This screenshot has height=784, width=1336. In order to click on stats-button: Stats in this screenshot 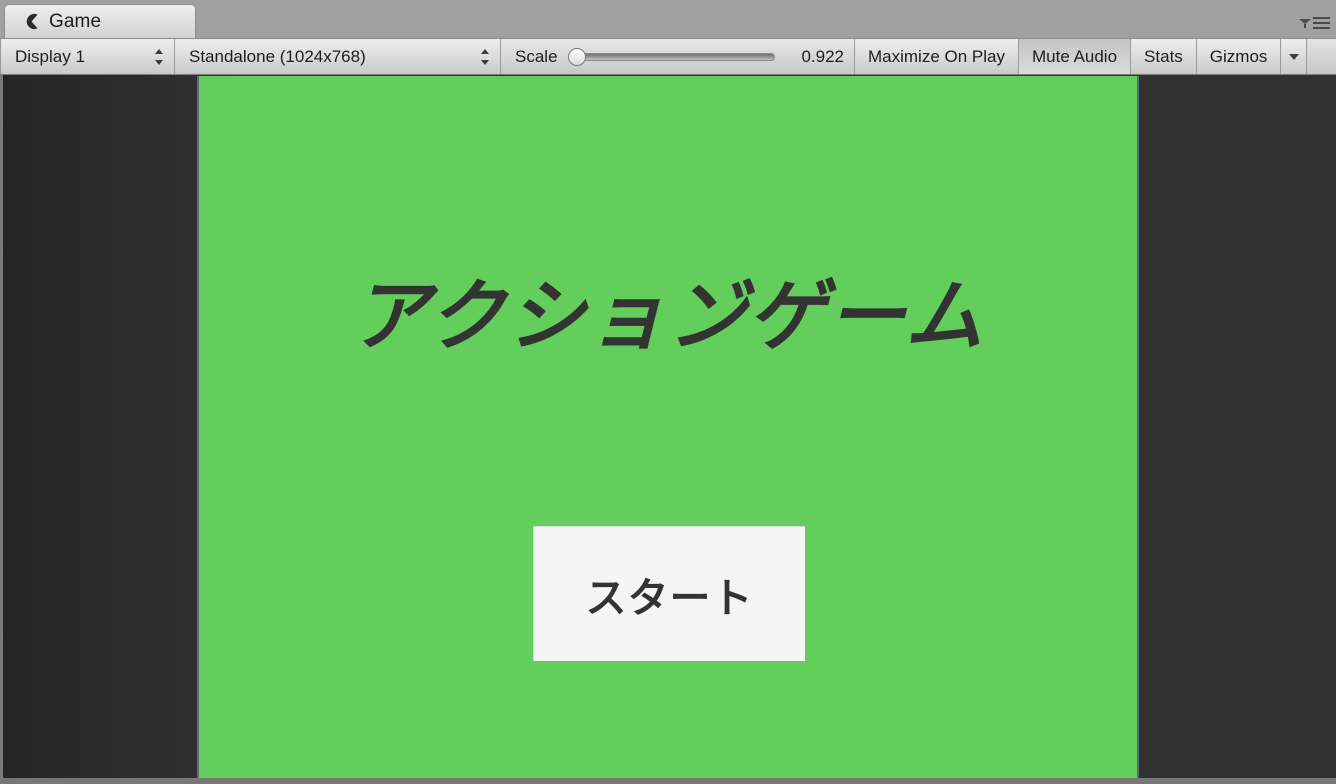, I will do `click(1164, 56)`.